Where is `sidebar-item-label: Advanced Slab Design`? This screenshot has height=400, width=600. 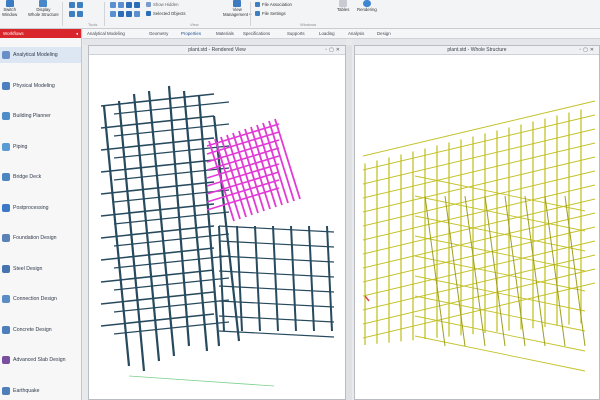 sidebar-item-label: Advanced Slab Design is located at coordinates (39, 360).